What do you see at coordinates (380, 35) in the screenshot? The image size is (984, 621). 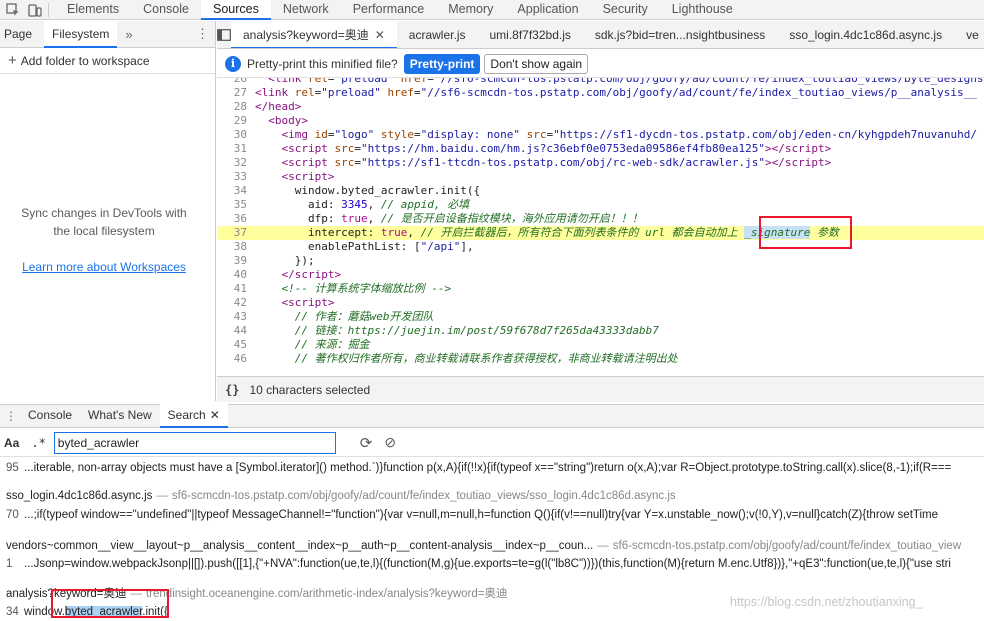 I see `close-tab-icon: ✕` at bounding box center [380, 35].